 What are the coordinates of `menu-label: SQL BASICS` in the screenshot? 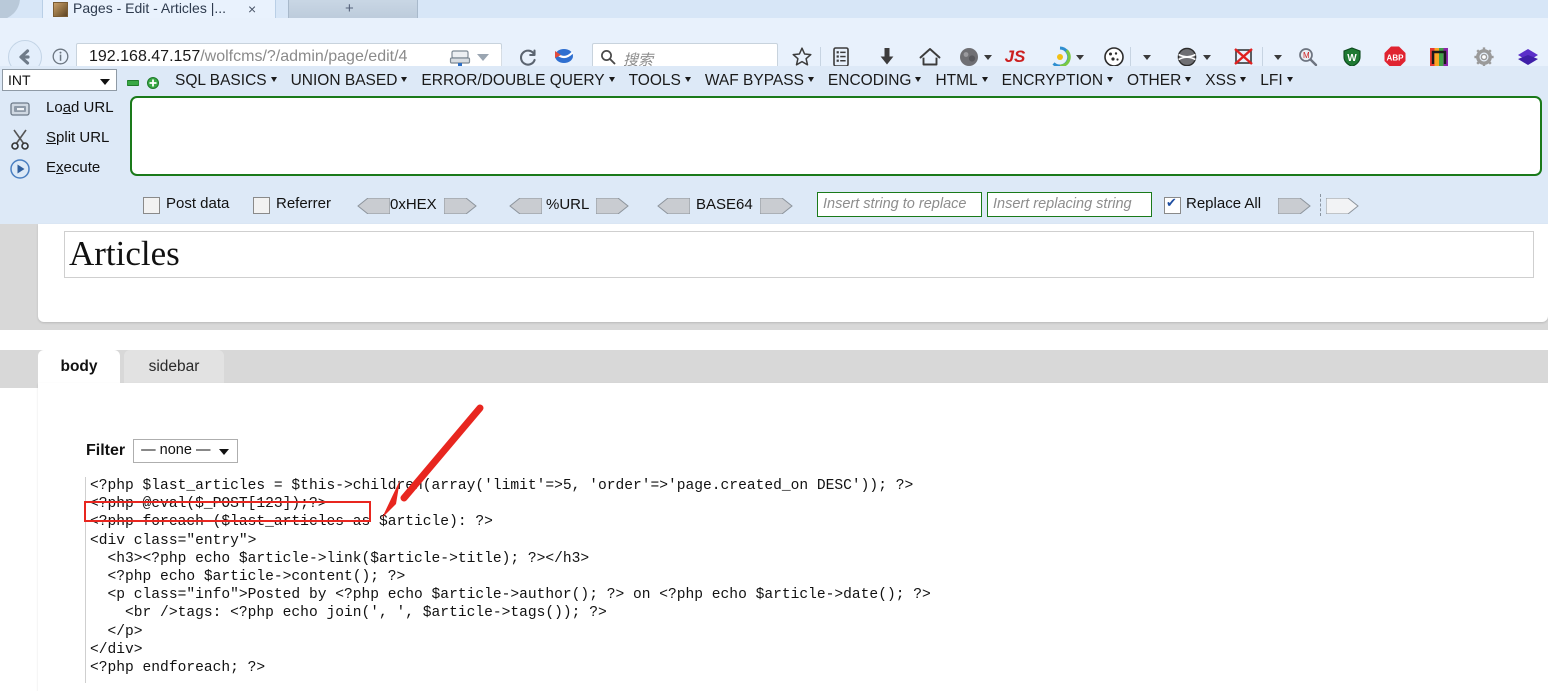 It's located at (221, 80).